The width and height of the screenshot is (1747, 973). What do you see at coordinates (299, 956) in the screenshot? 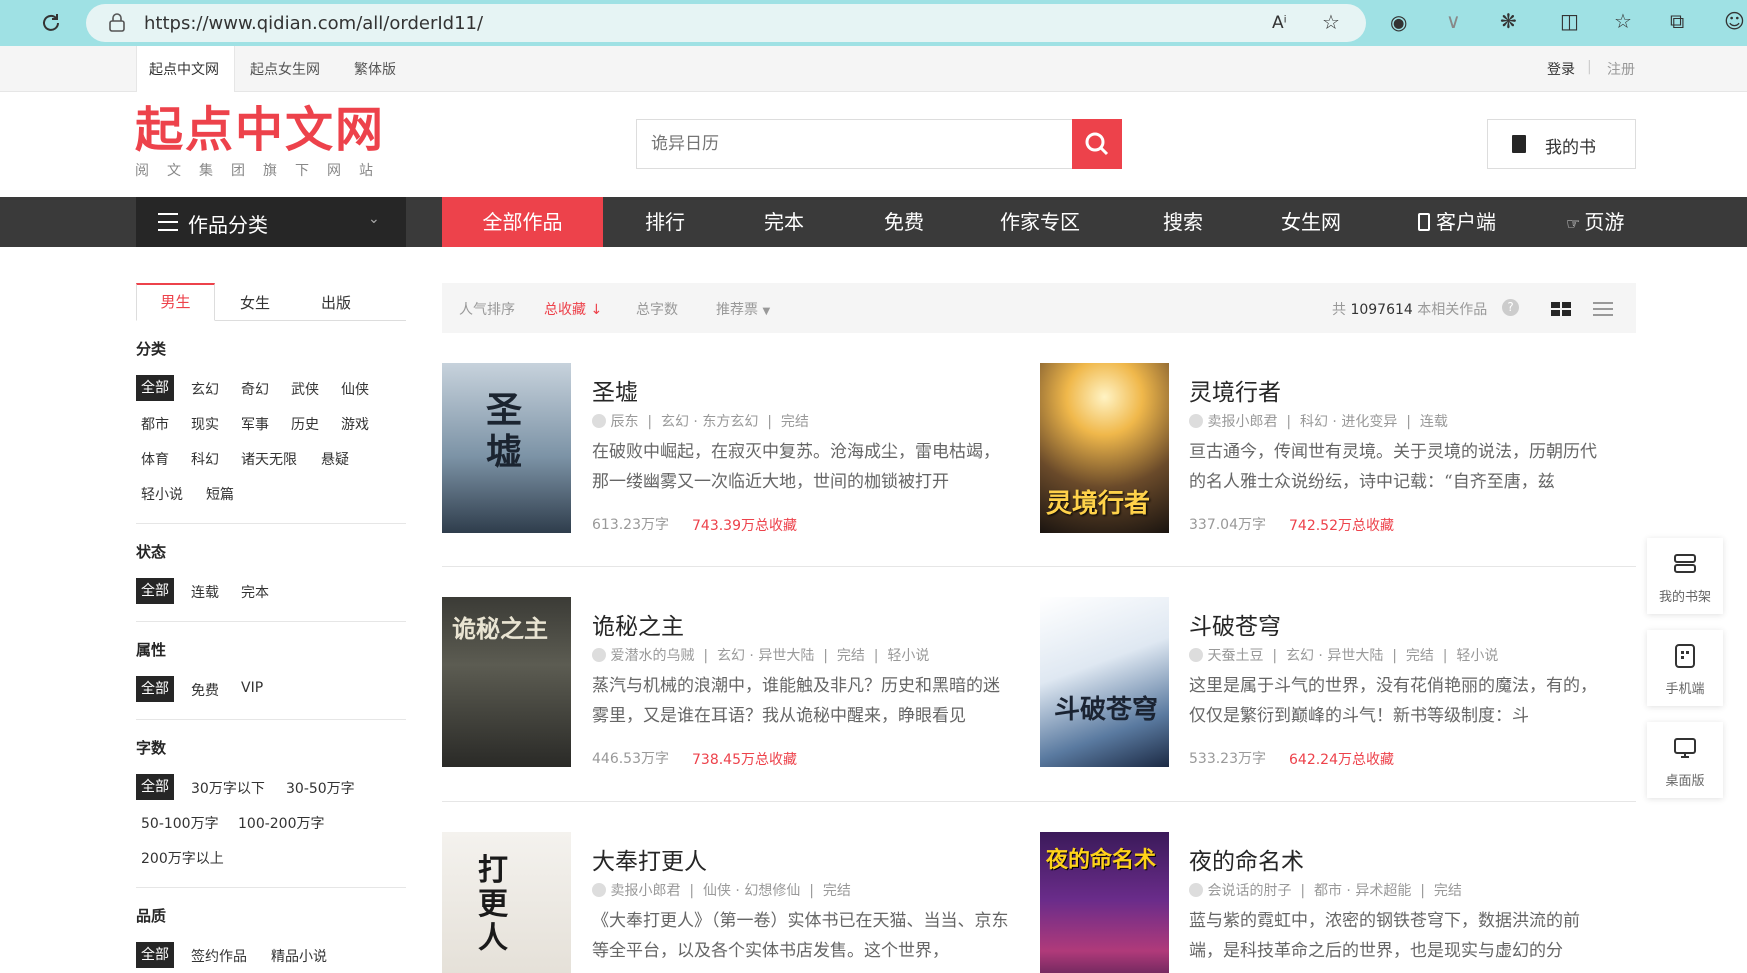
I see `filter-option: 精品小说` at bounding box center [299, 956].